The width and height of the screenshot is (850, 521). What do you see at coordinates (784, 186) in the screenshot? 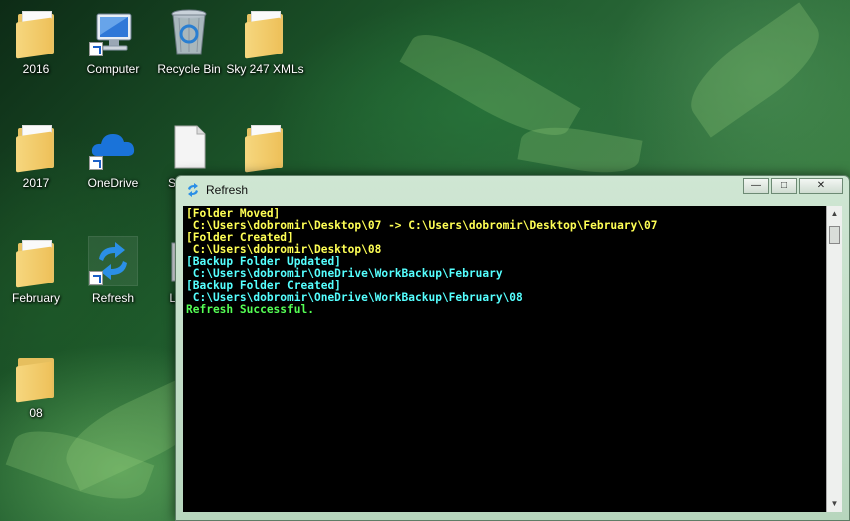
I see `maximize-button: □` at bounding box center [784, 186].